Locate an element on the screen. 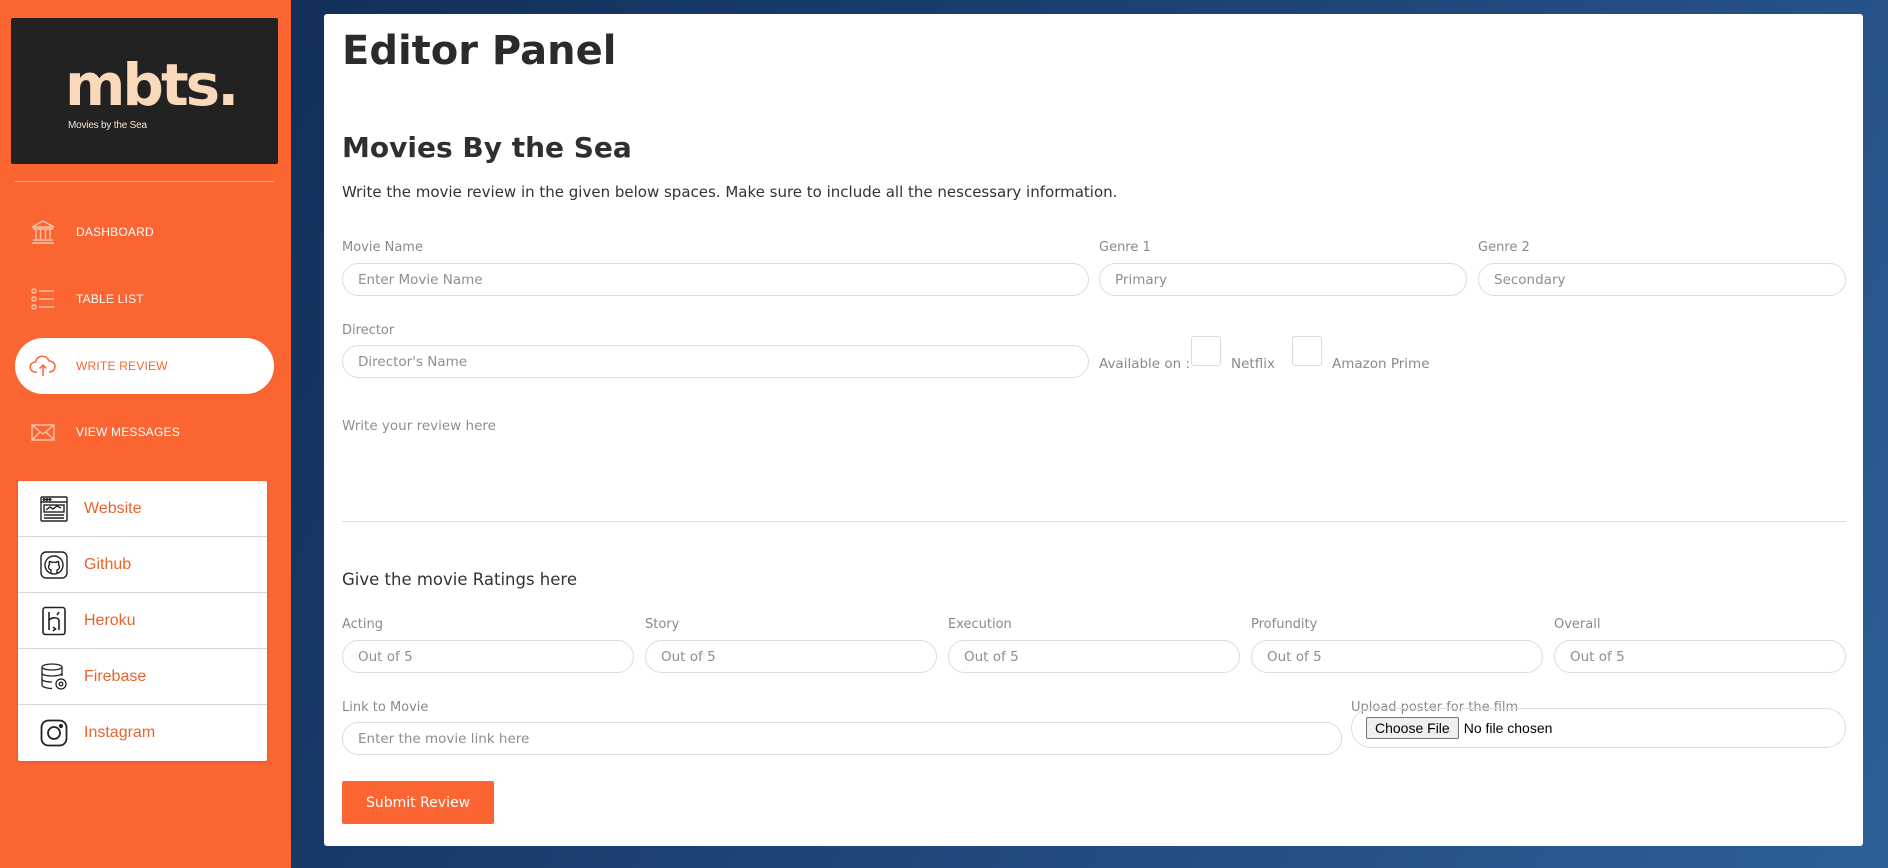  link-firebase: Firebase is located at coordinates (142, 677).